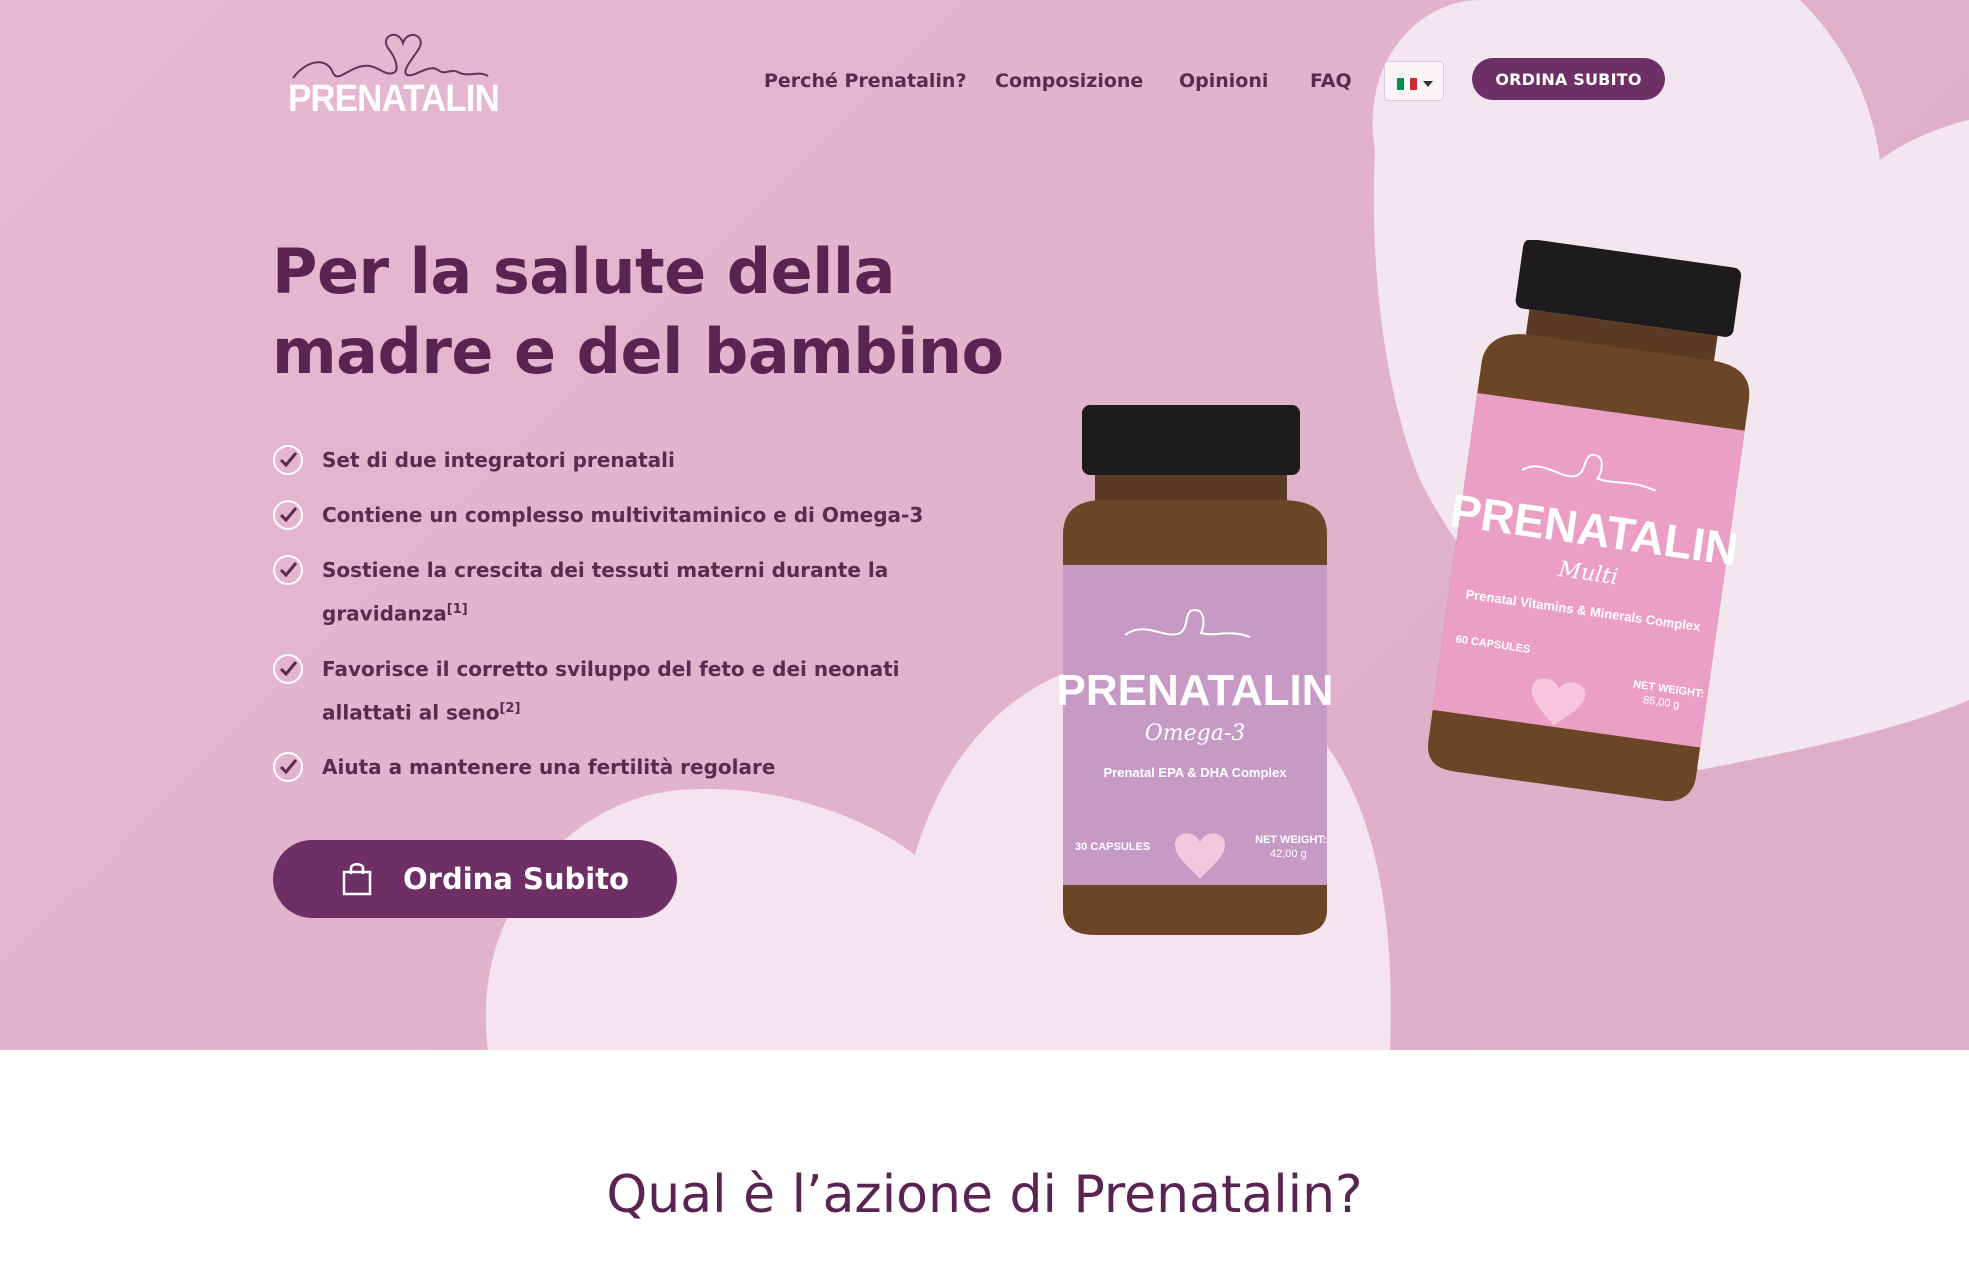 Image resolution: width=1969 pixels, height=1273 pixels. Describe the element at coordinates (498, 460) in the screenshot. I see `benefit-text: Set di due integratori prenatali` at that location.